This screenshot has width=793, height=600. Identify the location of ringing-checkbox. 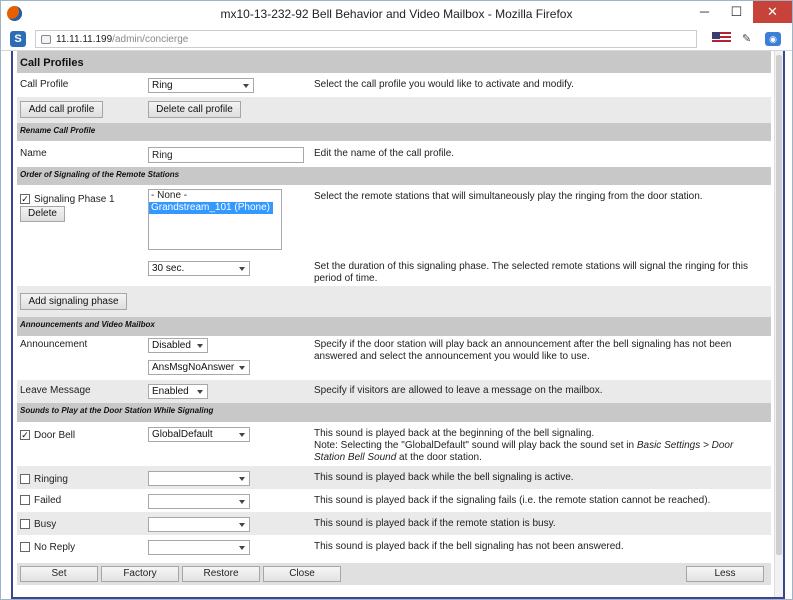
(25, 479).